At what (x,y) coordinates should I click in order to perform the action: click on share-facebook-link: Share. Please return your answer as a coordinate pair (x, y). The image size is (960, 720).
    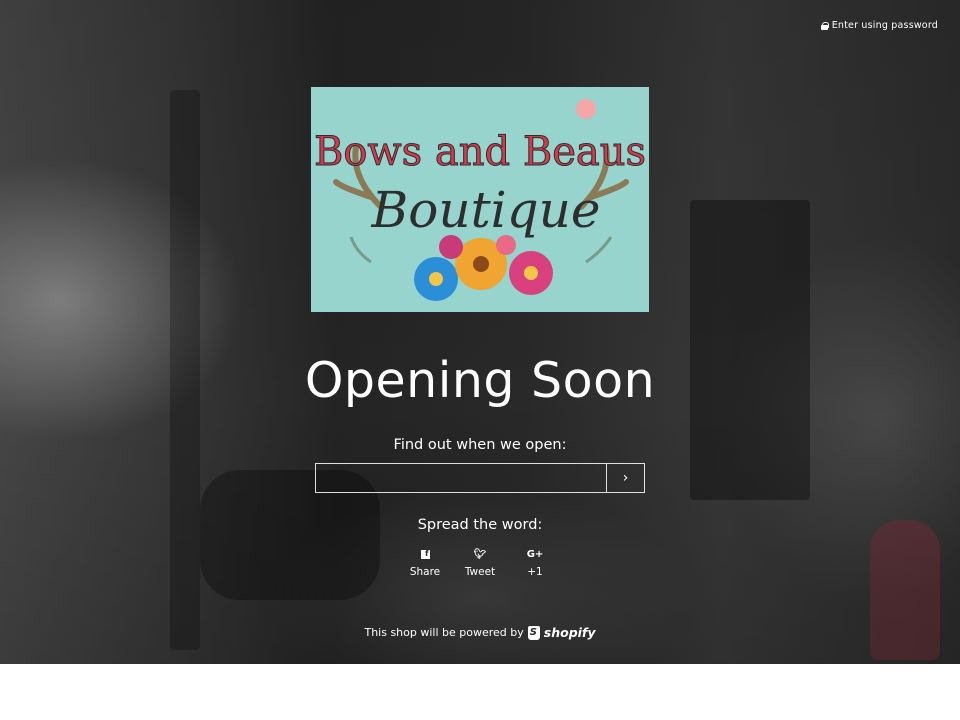
    Looking at the image, I should click on (425, 562).